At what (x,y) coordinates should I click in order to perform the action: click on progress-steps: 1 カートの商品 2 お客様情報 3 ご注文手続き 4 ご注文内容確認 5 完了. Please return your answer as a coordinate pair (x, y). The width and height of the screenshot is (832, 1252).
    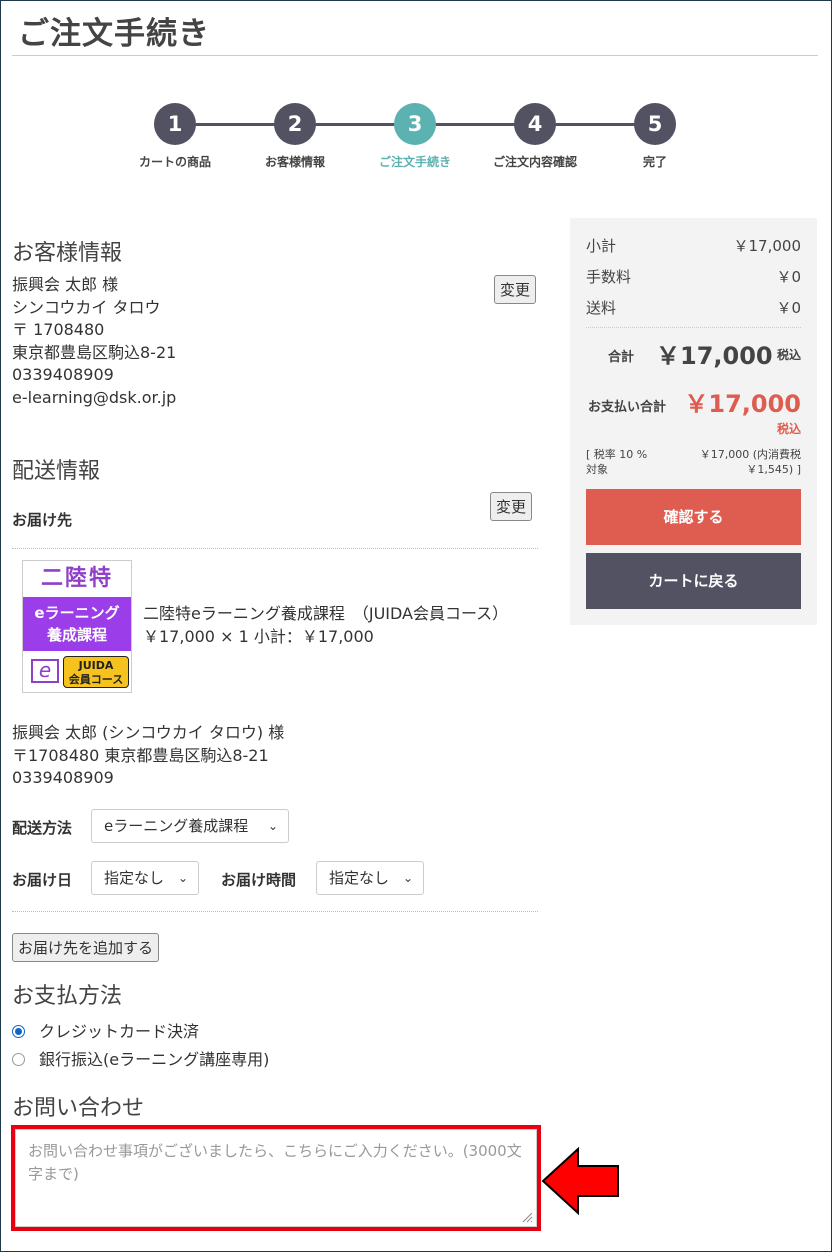
    Looking at the image, I should click on (416, 140).